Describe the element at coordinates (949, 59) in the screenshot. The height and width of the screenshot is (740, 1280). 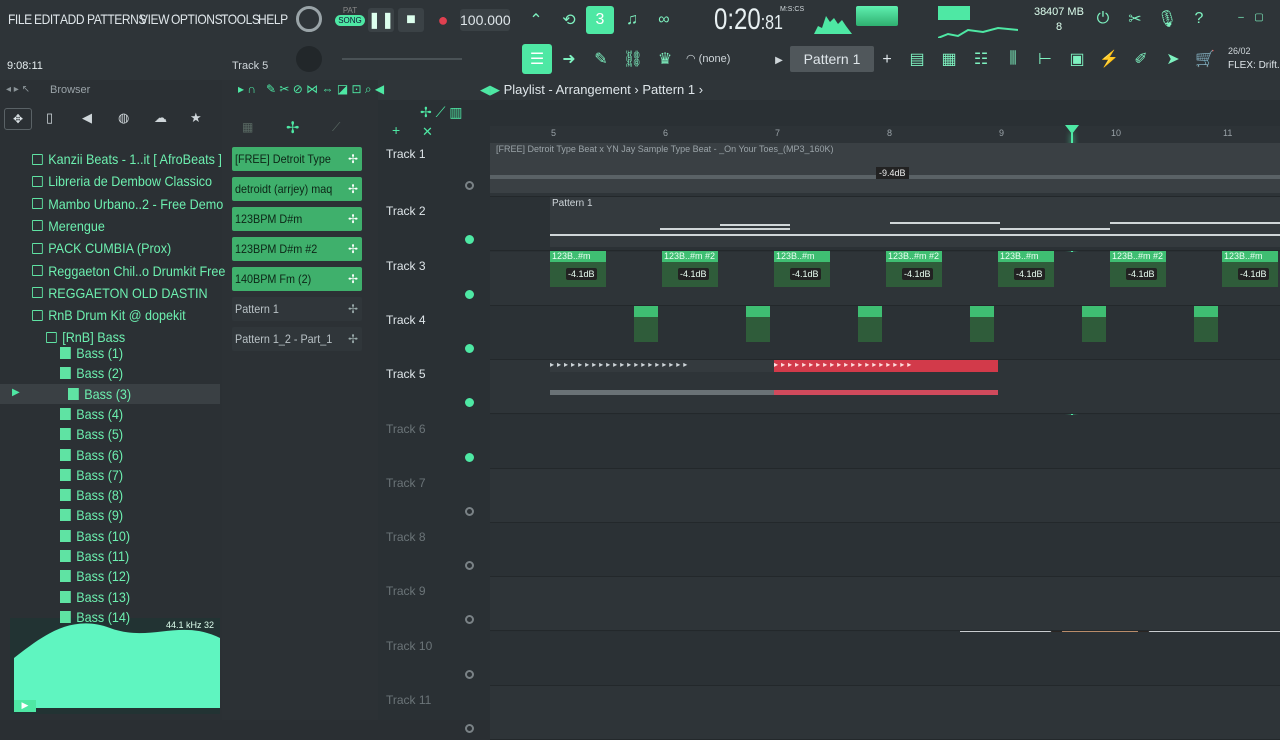
I see `piano-roll-button: ▦` at that location.